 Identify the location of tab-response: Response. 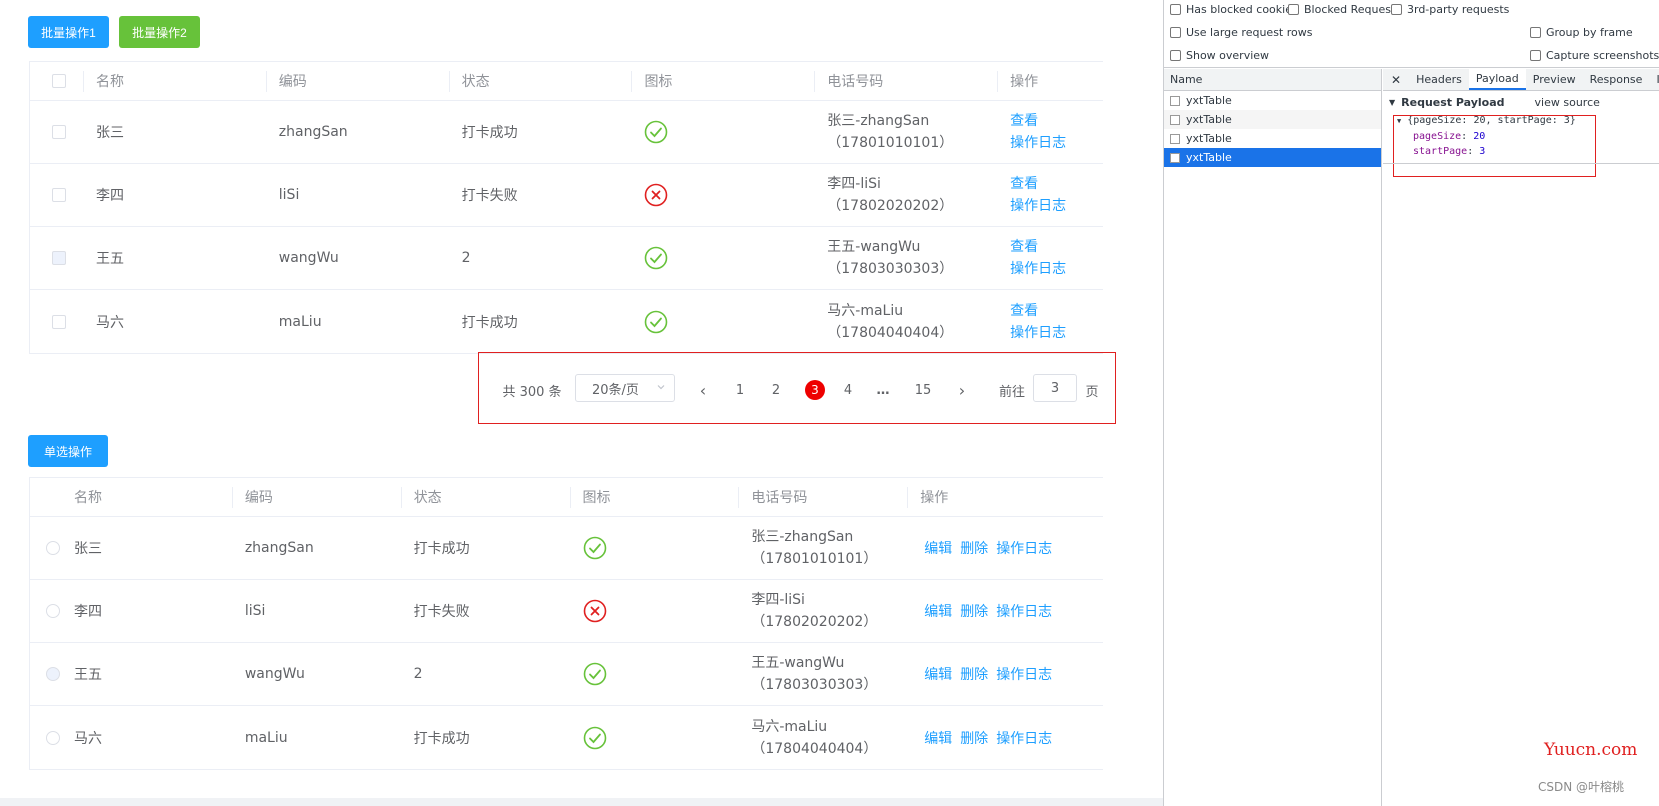
(1616, 79).